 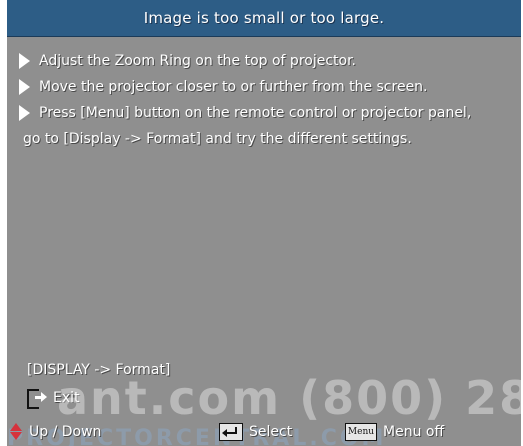 I want to click on up-down-arrow-icon, so click(x=16, y=432).